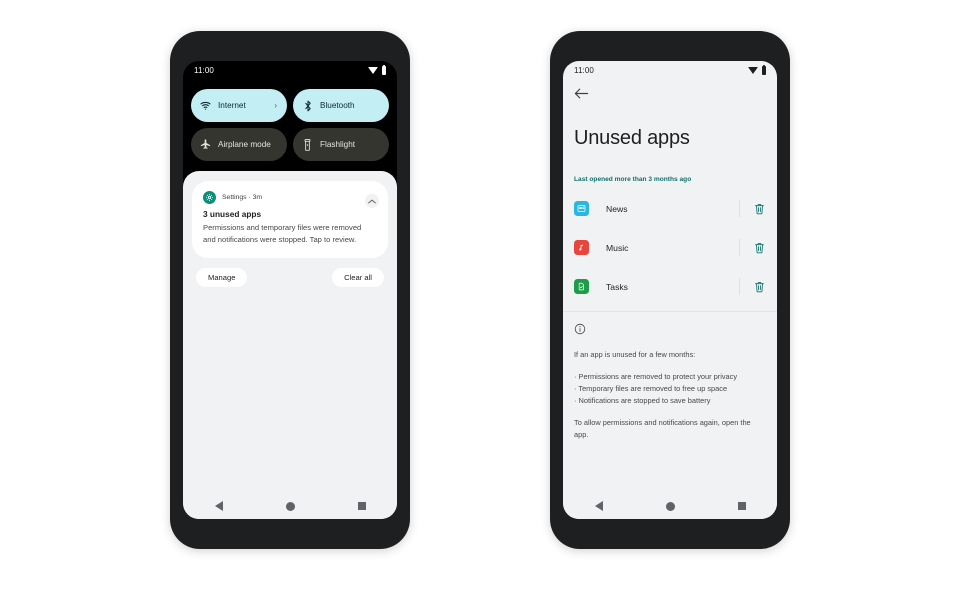 The image size is (960, 591). I want to click on qs-tile-internet: Internet ›, so click(239, 105).